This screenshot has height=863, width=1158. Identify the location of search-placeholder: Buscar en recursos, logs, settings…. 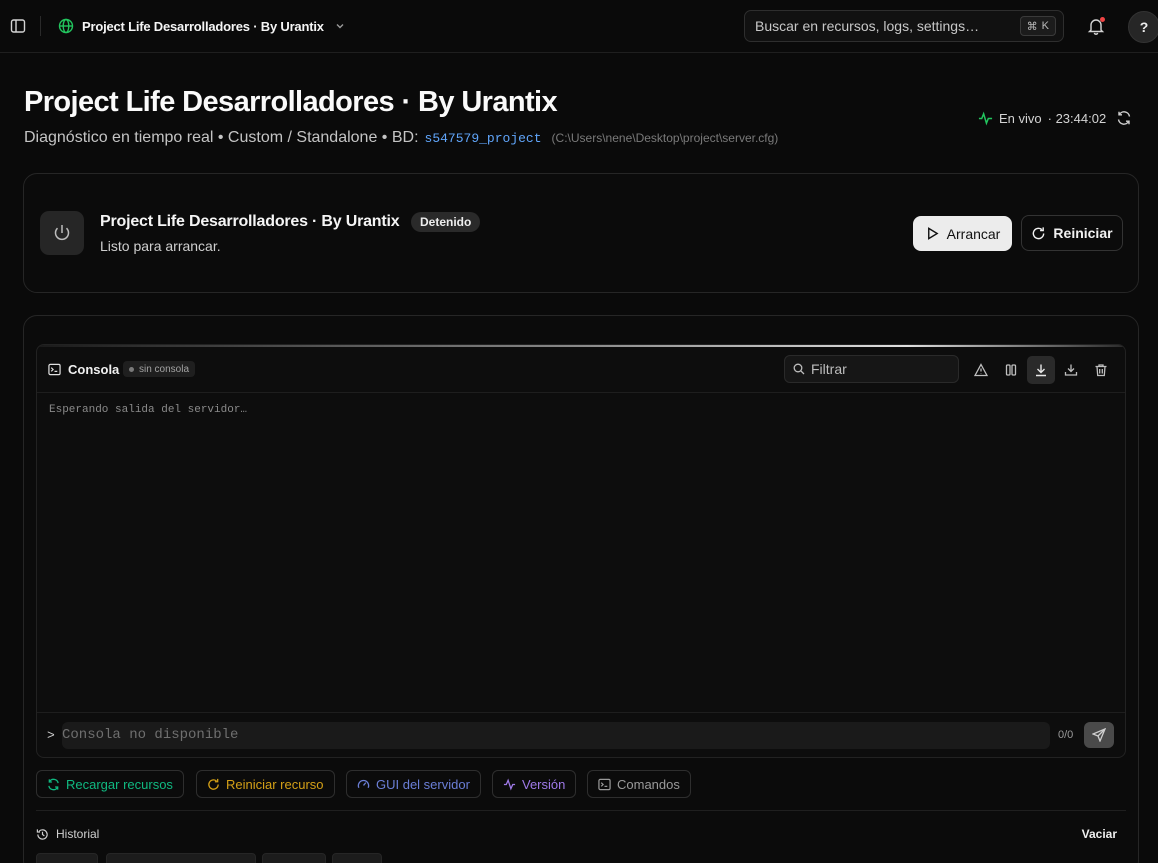
(867, 26).